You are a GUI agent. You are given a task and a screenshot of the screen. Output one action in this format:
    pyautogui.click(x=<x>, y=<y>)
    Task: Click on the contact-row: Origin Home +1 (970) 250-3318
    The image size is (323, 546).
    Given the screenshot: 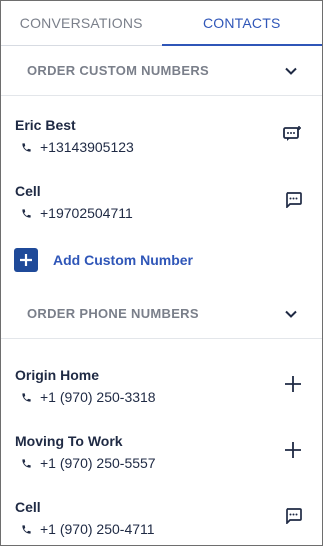 What is the action you would take?
    pyautogui.click(x=161, y=386)
    